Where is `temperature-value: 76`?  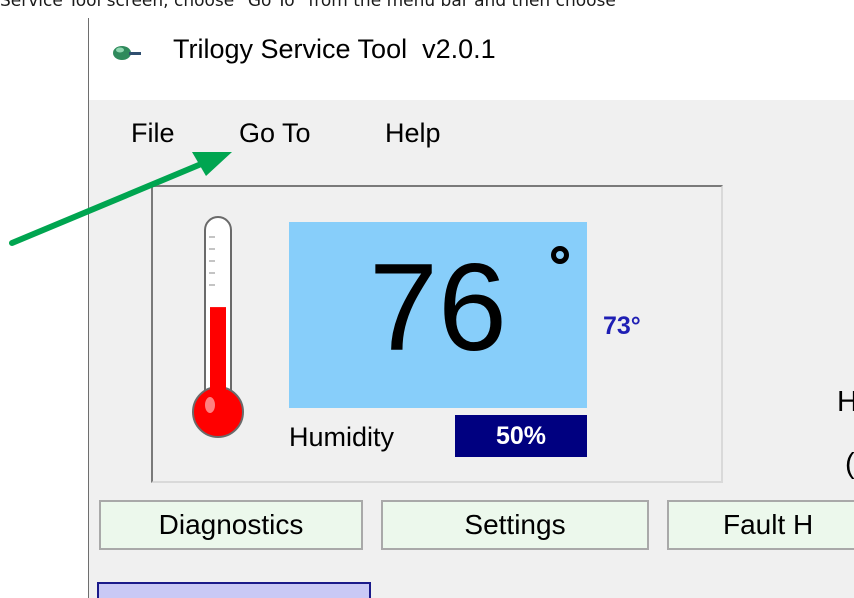
temperature-value: 76 is located at coordinates (438, 308).